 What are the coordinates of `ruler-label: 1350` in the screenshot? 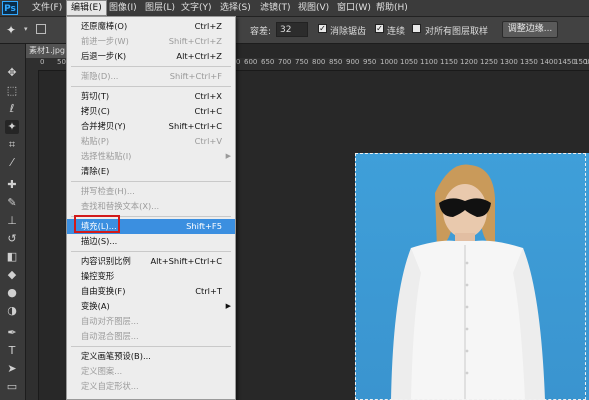 It's located at (529, 62).